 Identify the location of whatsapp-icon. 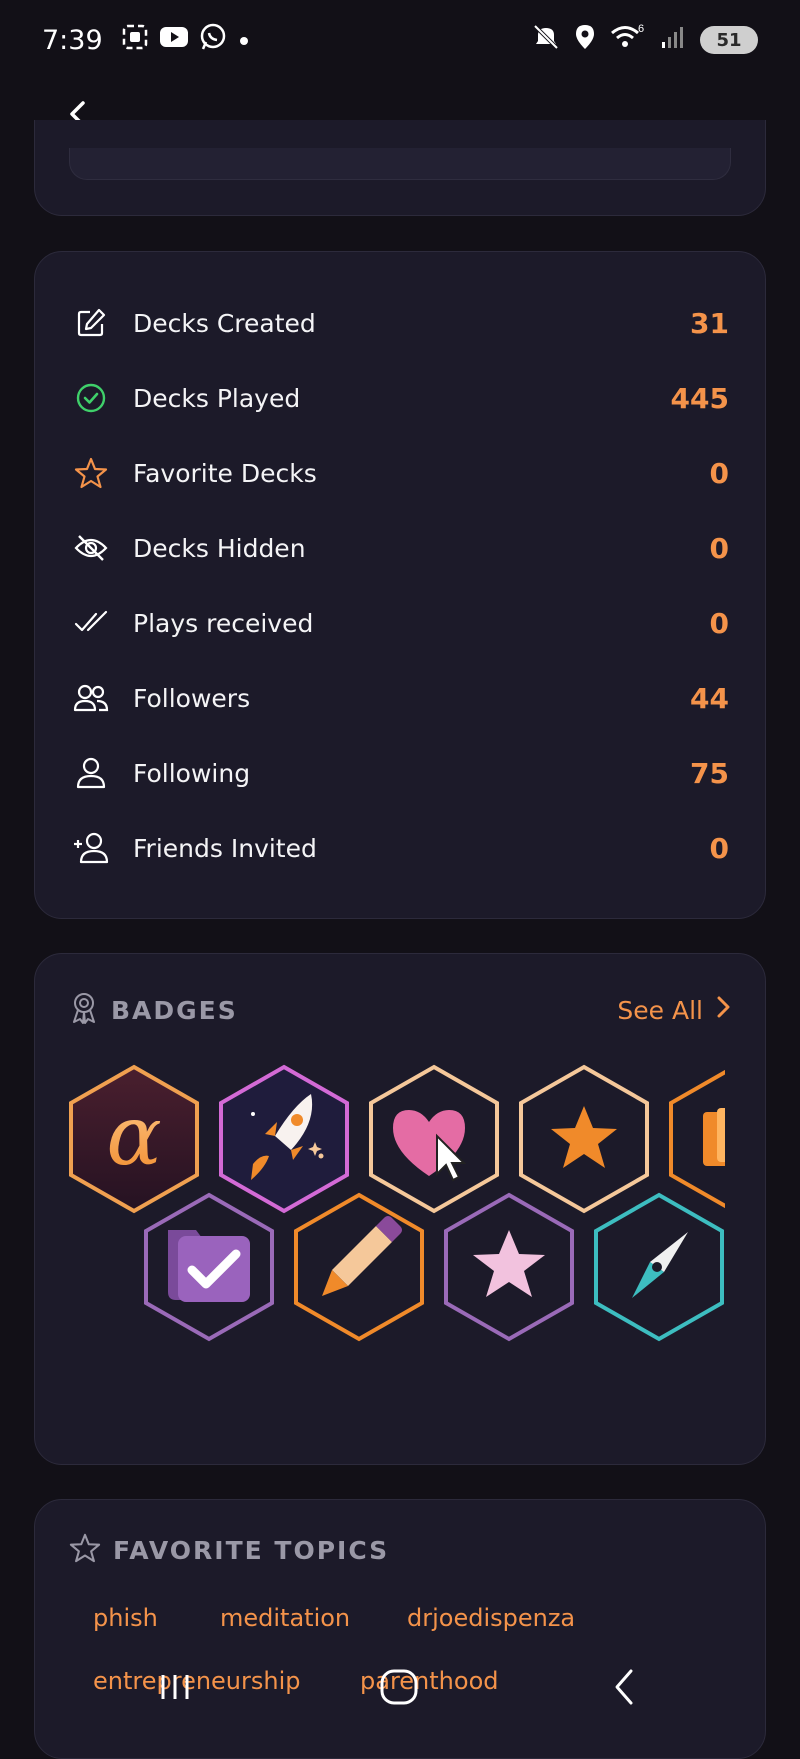
(213, 40).